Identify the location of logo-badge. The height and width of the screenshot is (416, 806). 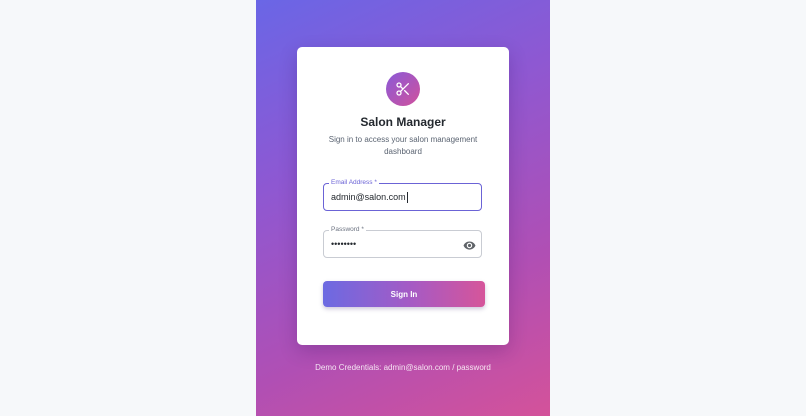
(403, 89).